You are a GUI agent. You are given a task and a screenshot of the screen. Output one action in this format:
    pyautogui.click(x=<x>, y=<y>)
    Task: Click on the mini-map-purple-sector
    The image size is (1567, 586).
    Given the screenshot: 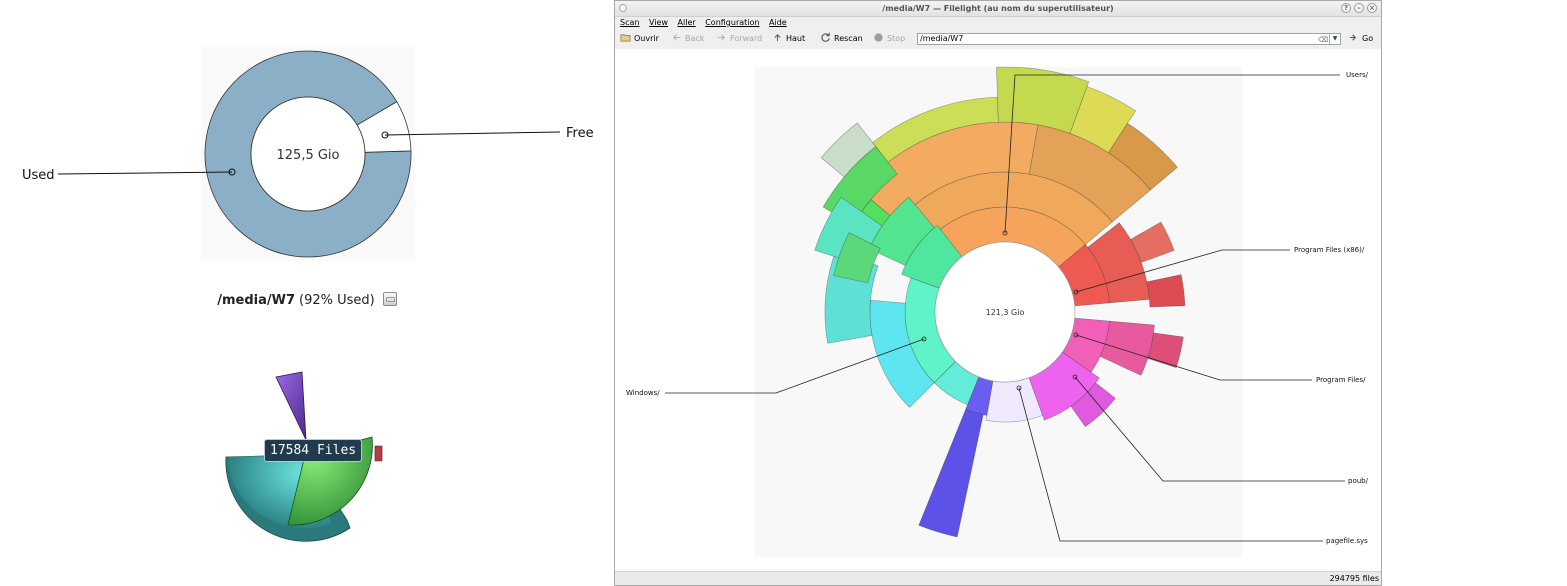 What is the action you would take?
    pyautogui.click(x=291, y=406)
    